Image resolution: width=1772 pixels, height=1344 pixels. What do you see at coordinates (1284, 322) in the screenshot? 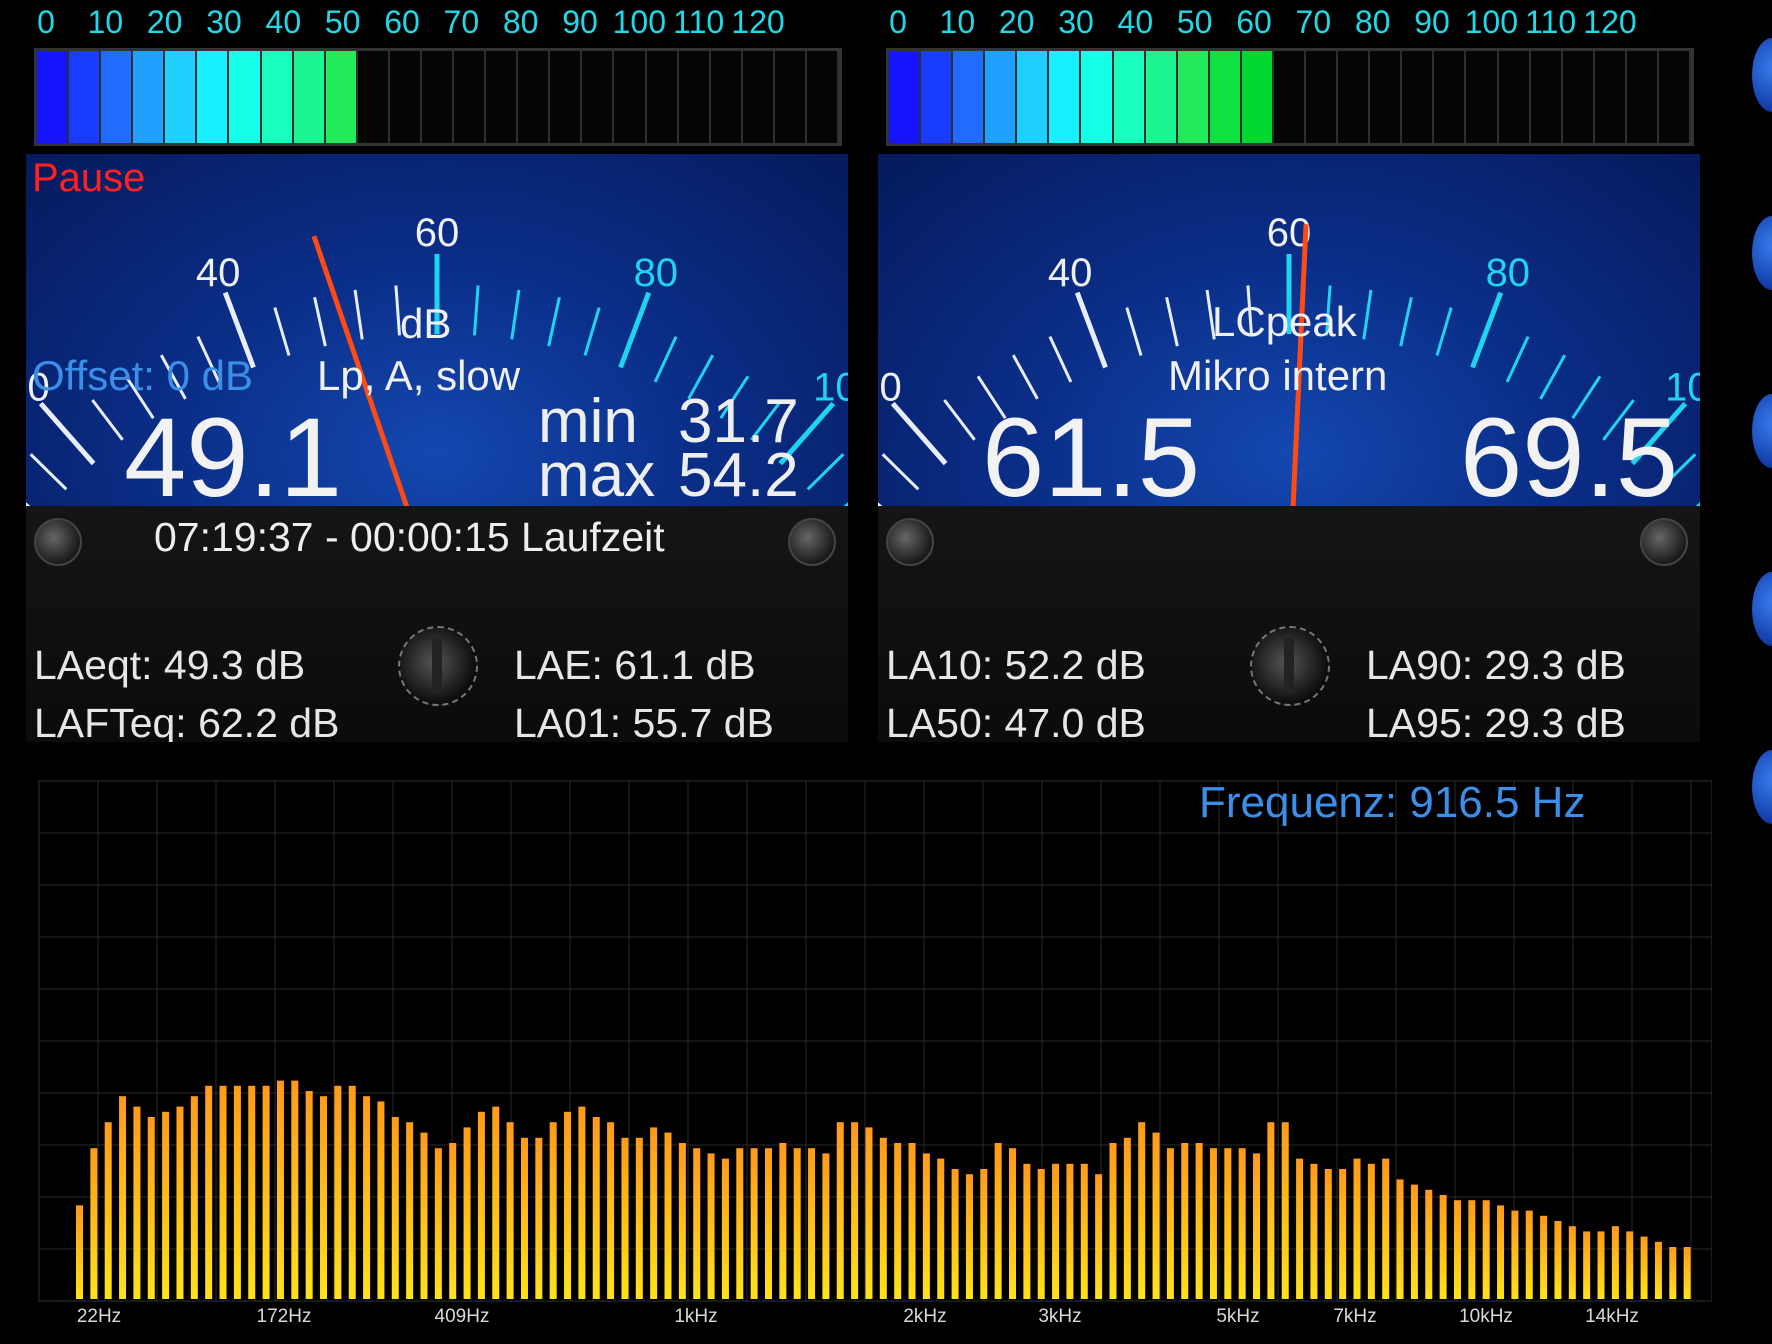
I see `right-mode-label: LCpeak` at bounding box center [1284, 322].